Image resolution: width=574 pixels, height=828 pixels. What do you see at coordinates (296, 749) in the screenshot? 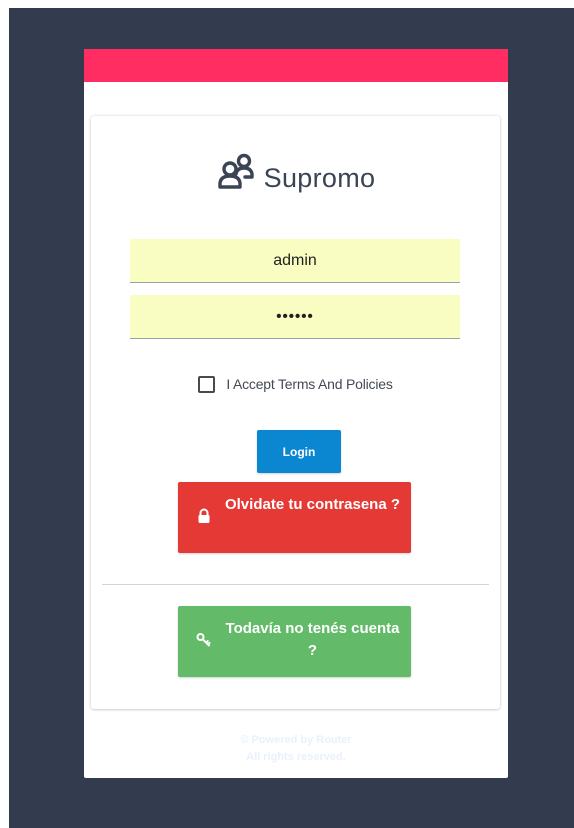
I see `footer: © Powered by Router All rights reserved.` at bounding box center [296, 749].